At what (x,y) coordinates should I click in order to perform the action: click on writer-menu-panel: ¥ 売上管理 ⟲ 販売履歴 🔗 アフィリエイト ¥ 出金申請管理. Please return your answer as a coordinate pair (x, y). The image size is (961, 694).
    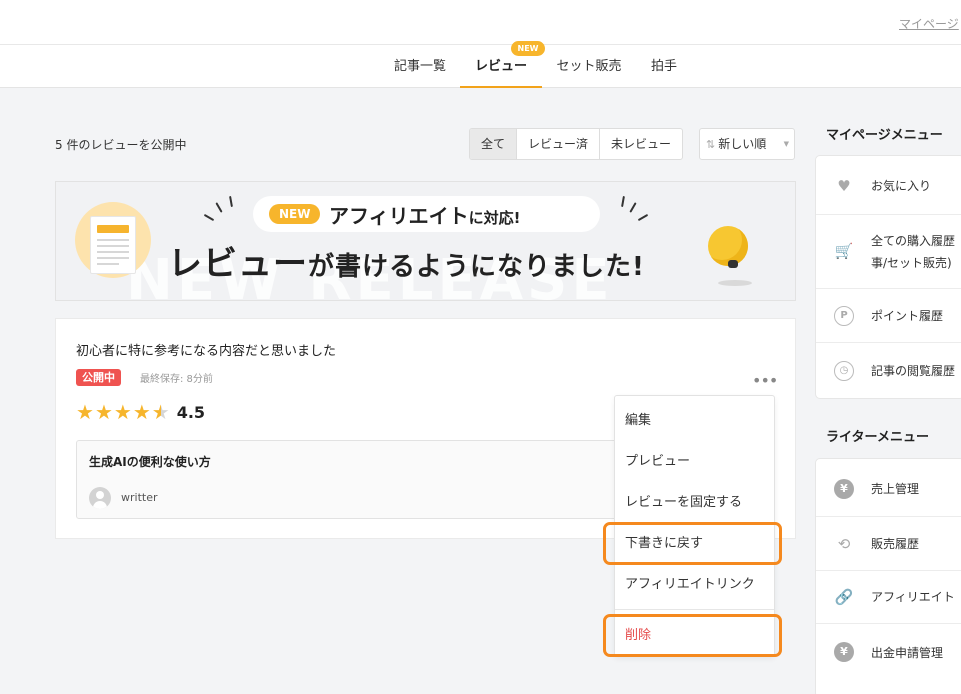
    Looking at the image, I should click on (888, 576).